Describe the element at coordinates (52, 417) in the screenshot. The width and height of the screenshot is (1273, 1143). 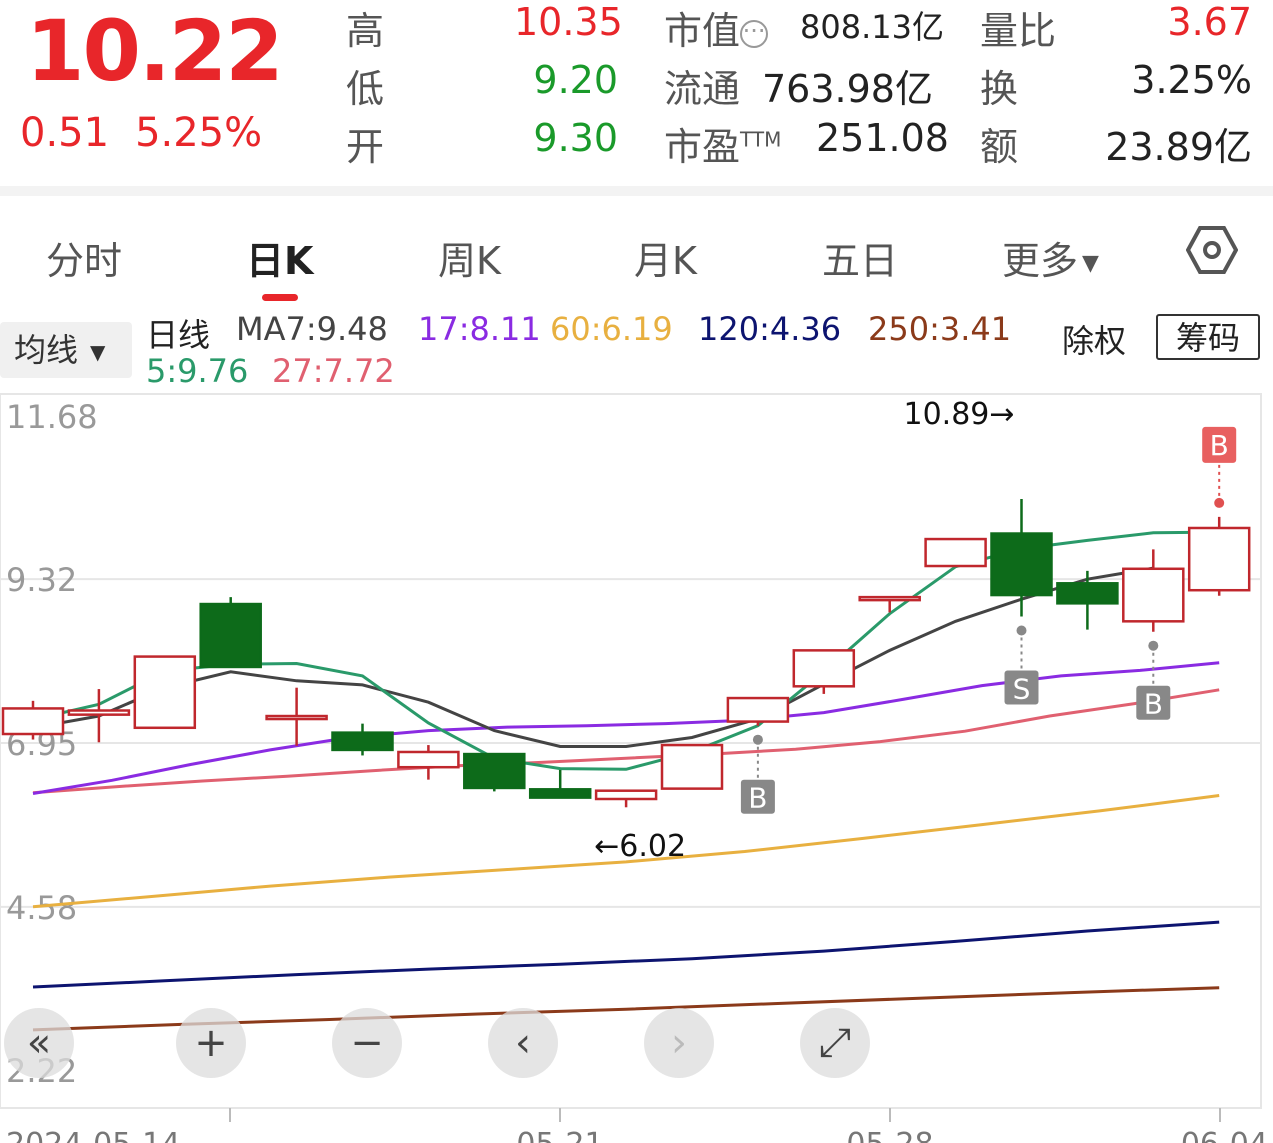
I see `y-tick-label: 11.68` at that location.